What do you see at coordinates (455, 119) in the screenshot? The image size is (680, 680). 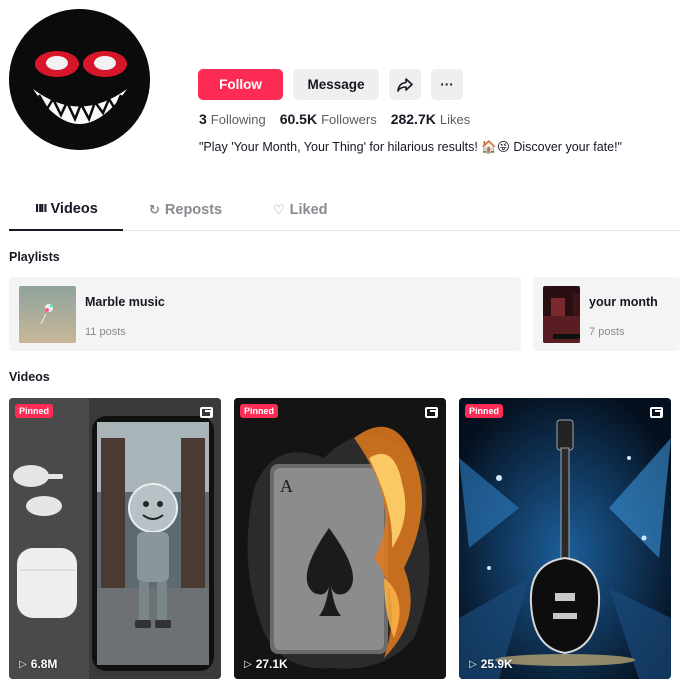 I see `likes-label: Likes` at bounding box center [455, 119].